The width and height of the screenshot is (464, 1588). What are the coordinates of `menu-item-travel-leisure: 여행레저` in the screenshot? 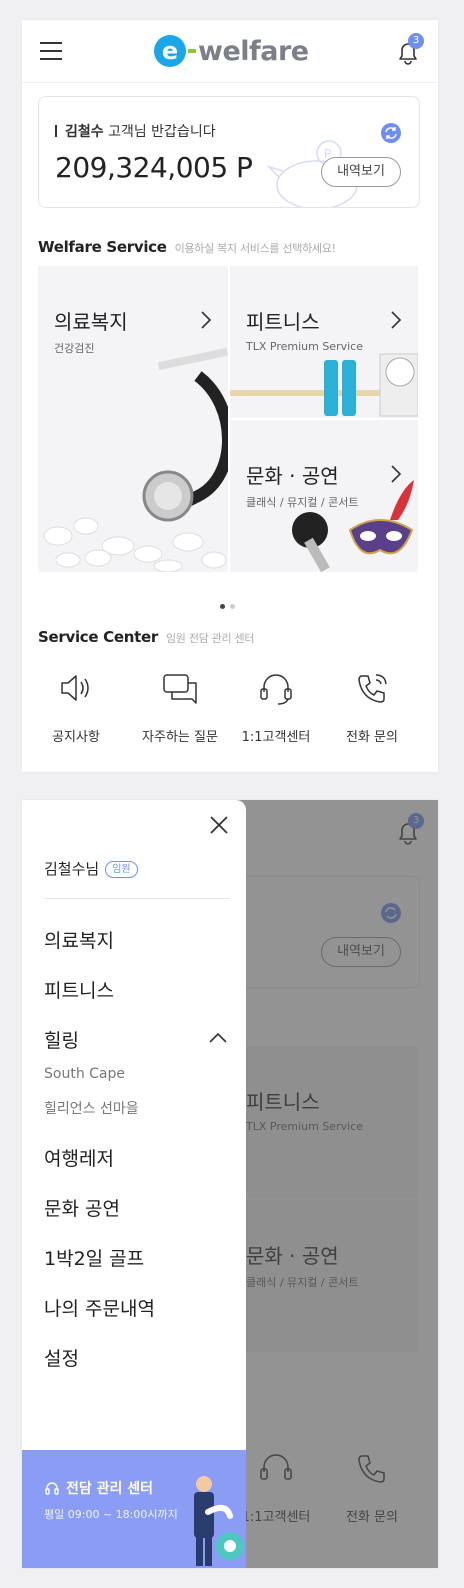 It's located at (79, 1157).